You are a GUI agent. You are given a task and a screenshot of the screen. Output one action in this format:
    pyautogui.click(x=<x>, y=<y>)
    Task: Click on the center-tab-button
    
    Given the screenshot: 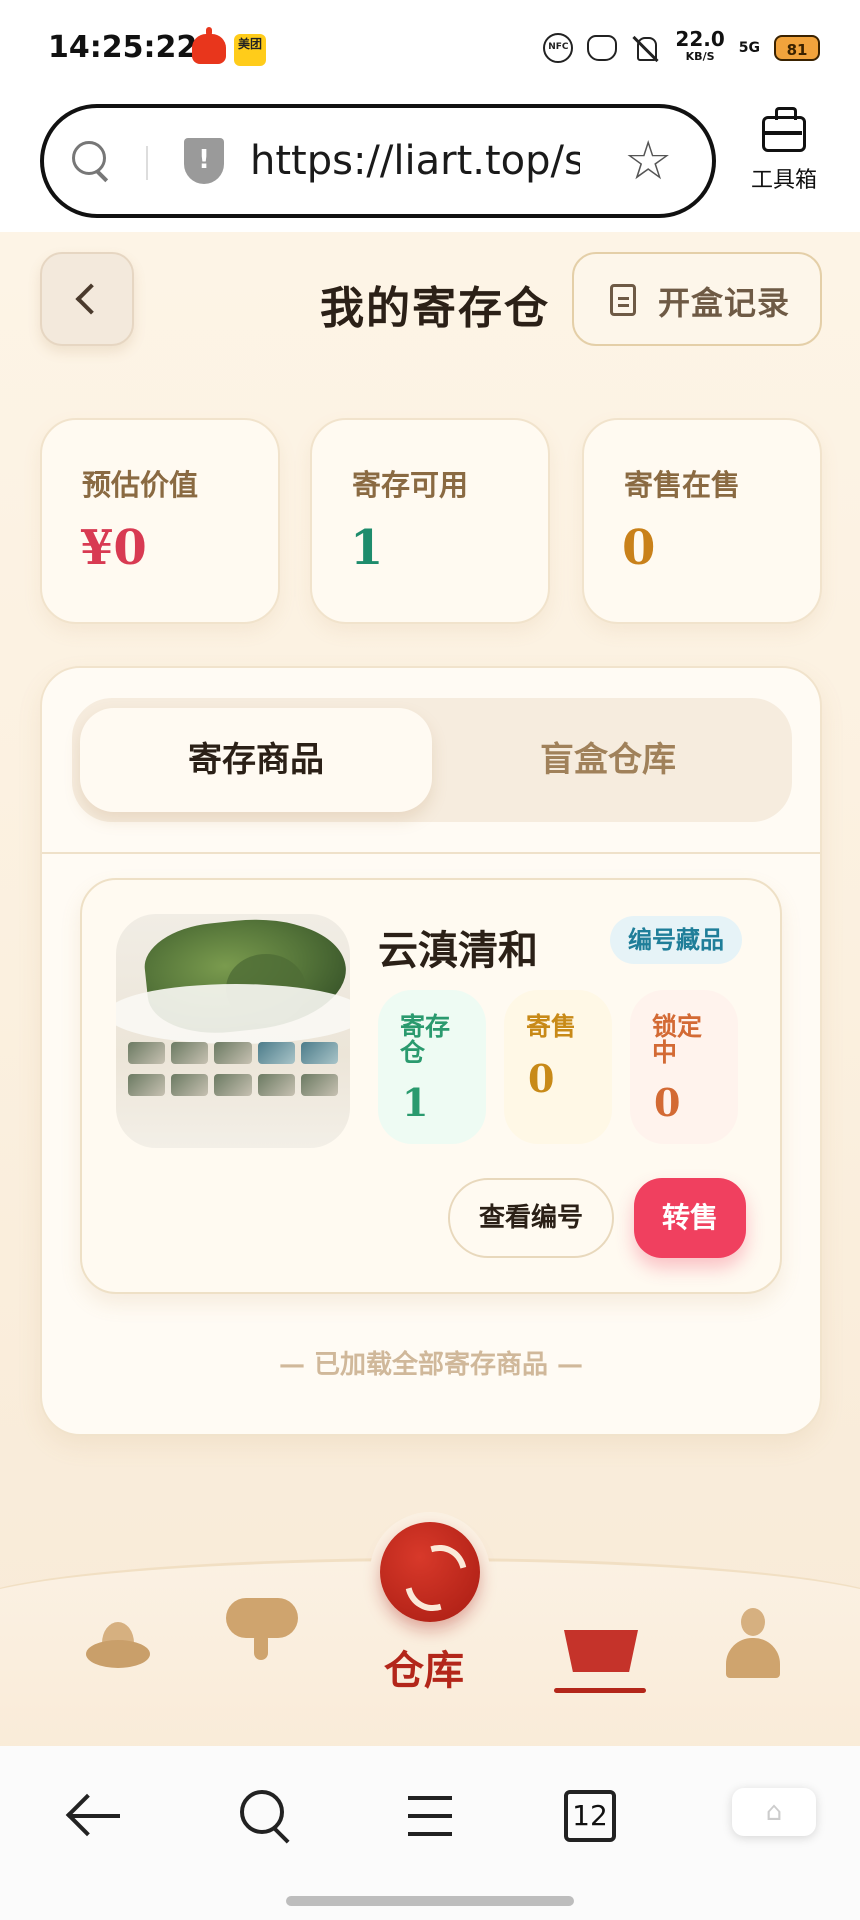 What is the action you would take?
    pyautogui.click(x=430, y=1572)
    